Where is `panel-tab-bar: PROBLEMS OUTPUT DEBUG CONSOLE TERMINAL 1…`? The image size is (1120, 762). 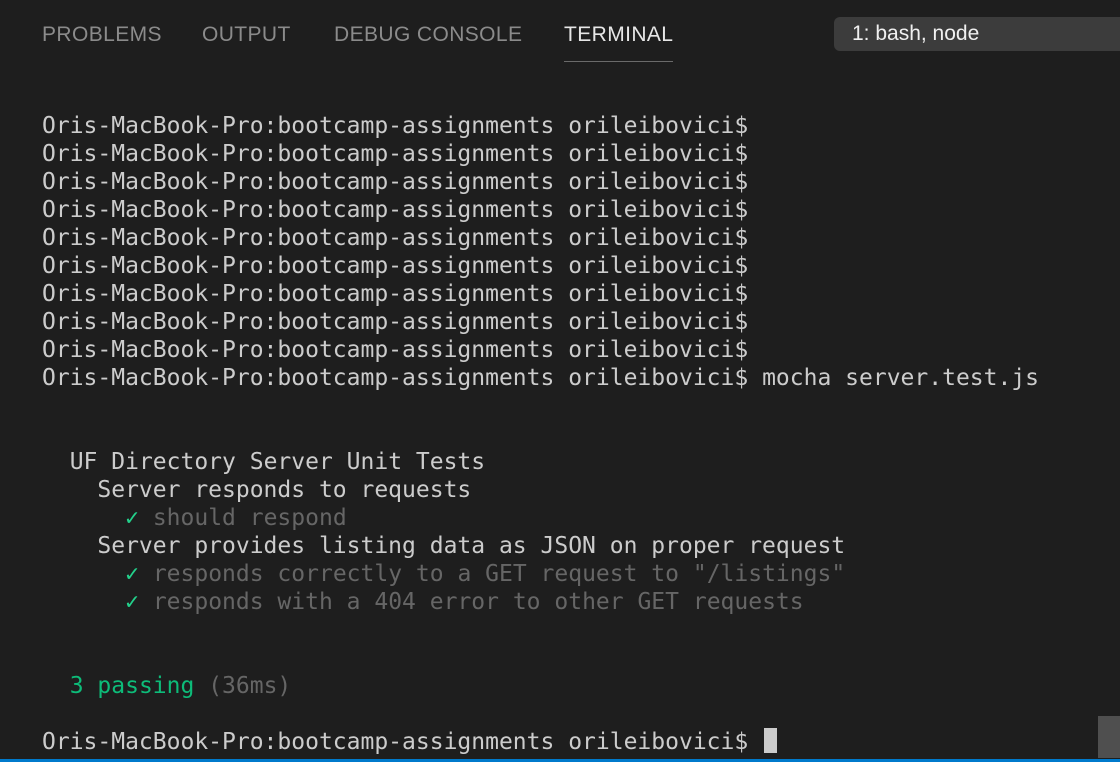 panel-tab-bar: PROBLEMS OUTPUT DEBUG CONSOLE TERMINAL 1… is located at coordinates (560, 35).